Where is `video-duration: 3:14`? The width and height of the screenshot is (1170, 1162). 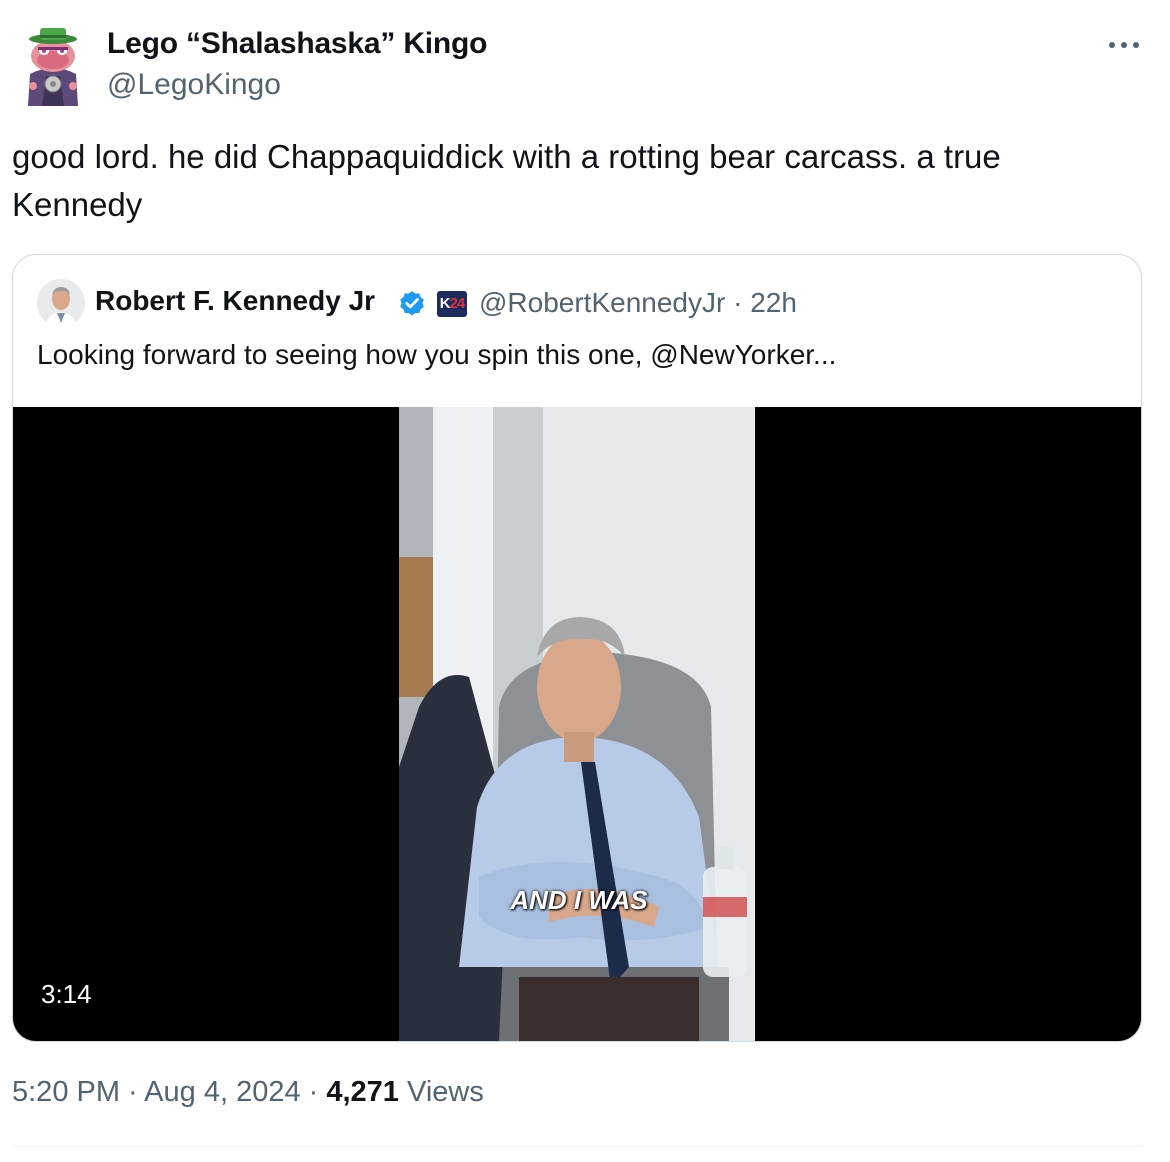
video-duration: 3:14 is located at coordinates (66, 994).